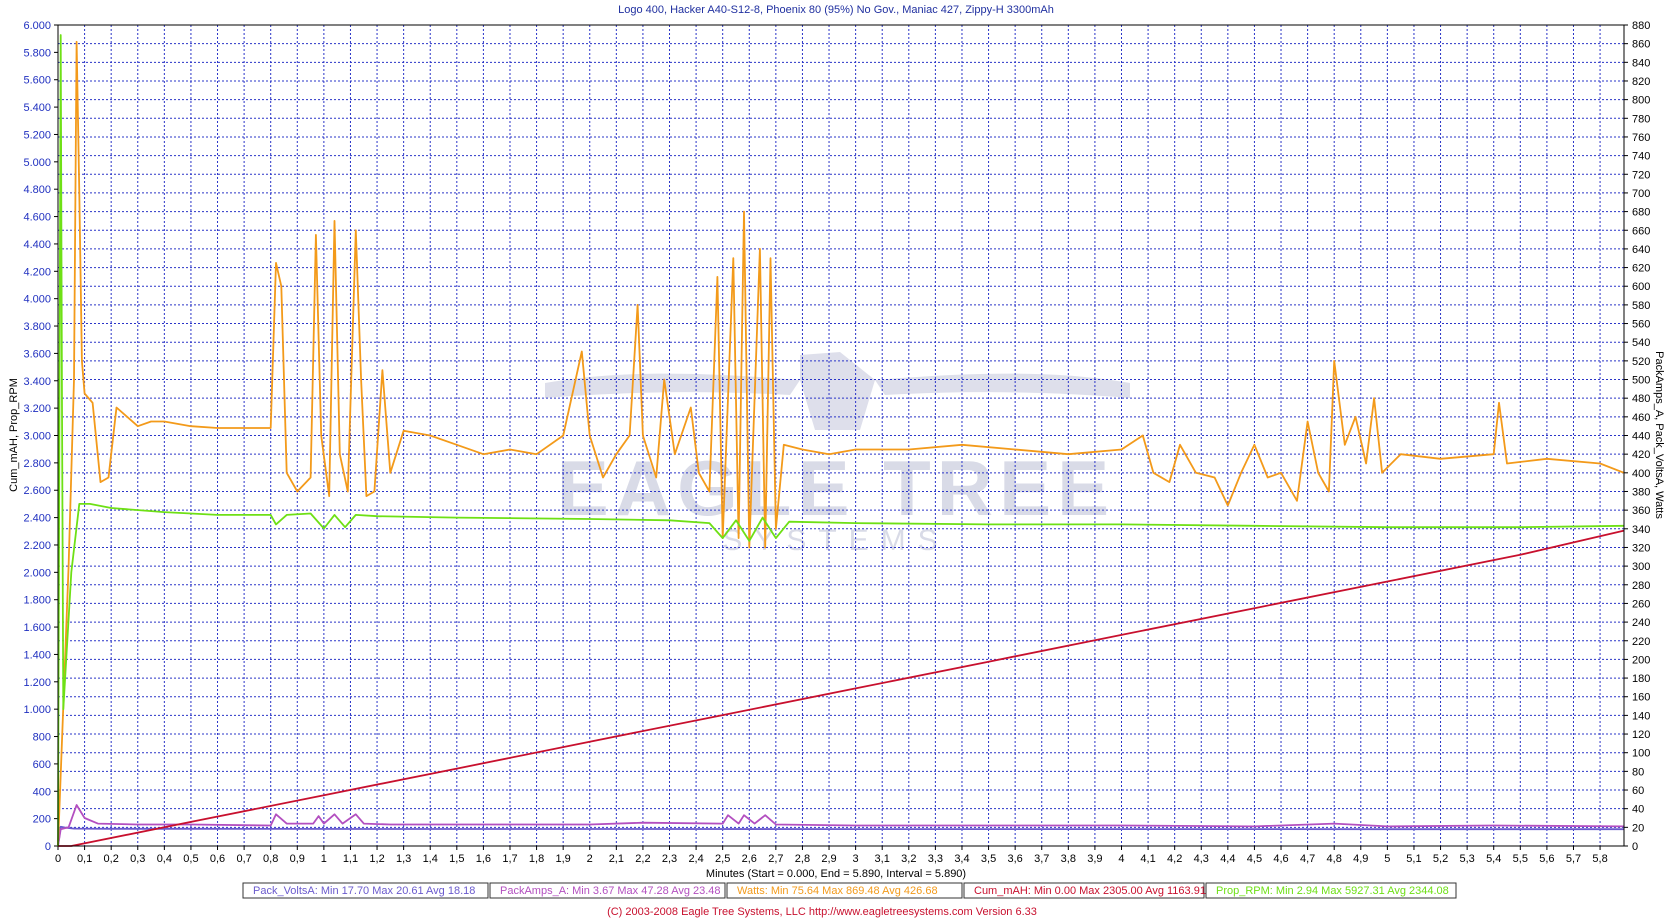 The width and height of the screenshot is (1673, 920). What do you see at coordinates (1440, 859) in the screenshot?
I see `x-tick-label: 5,2` at bounding box center [1440, 859].